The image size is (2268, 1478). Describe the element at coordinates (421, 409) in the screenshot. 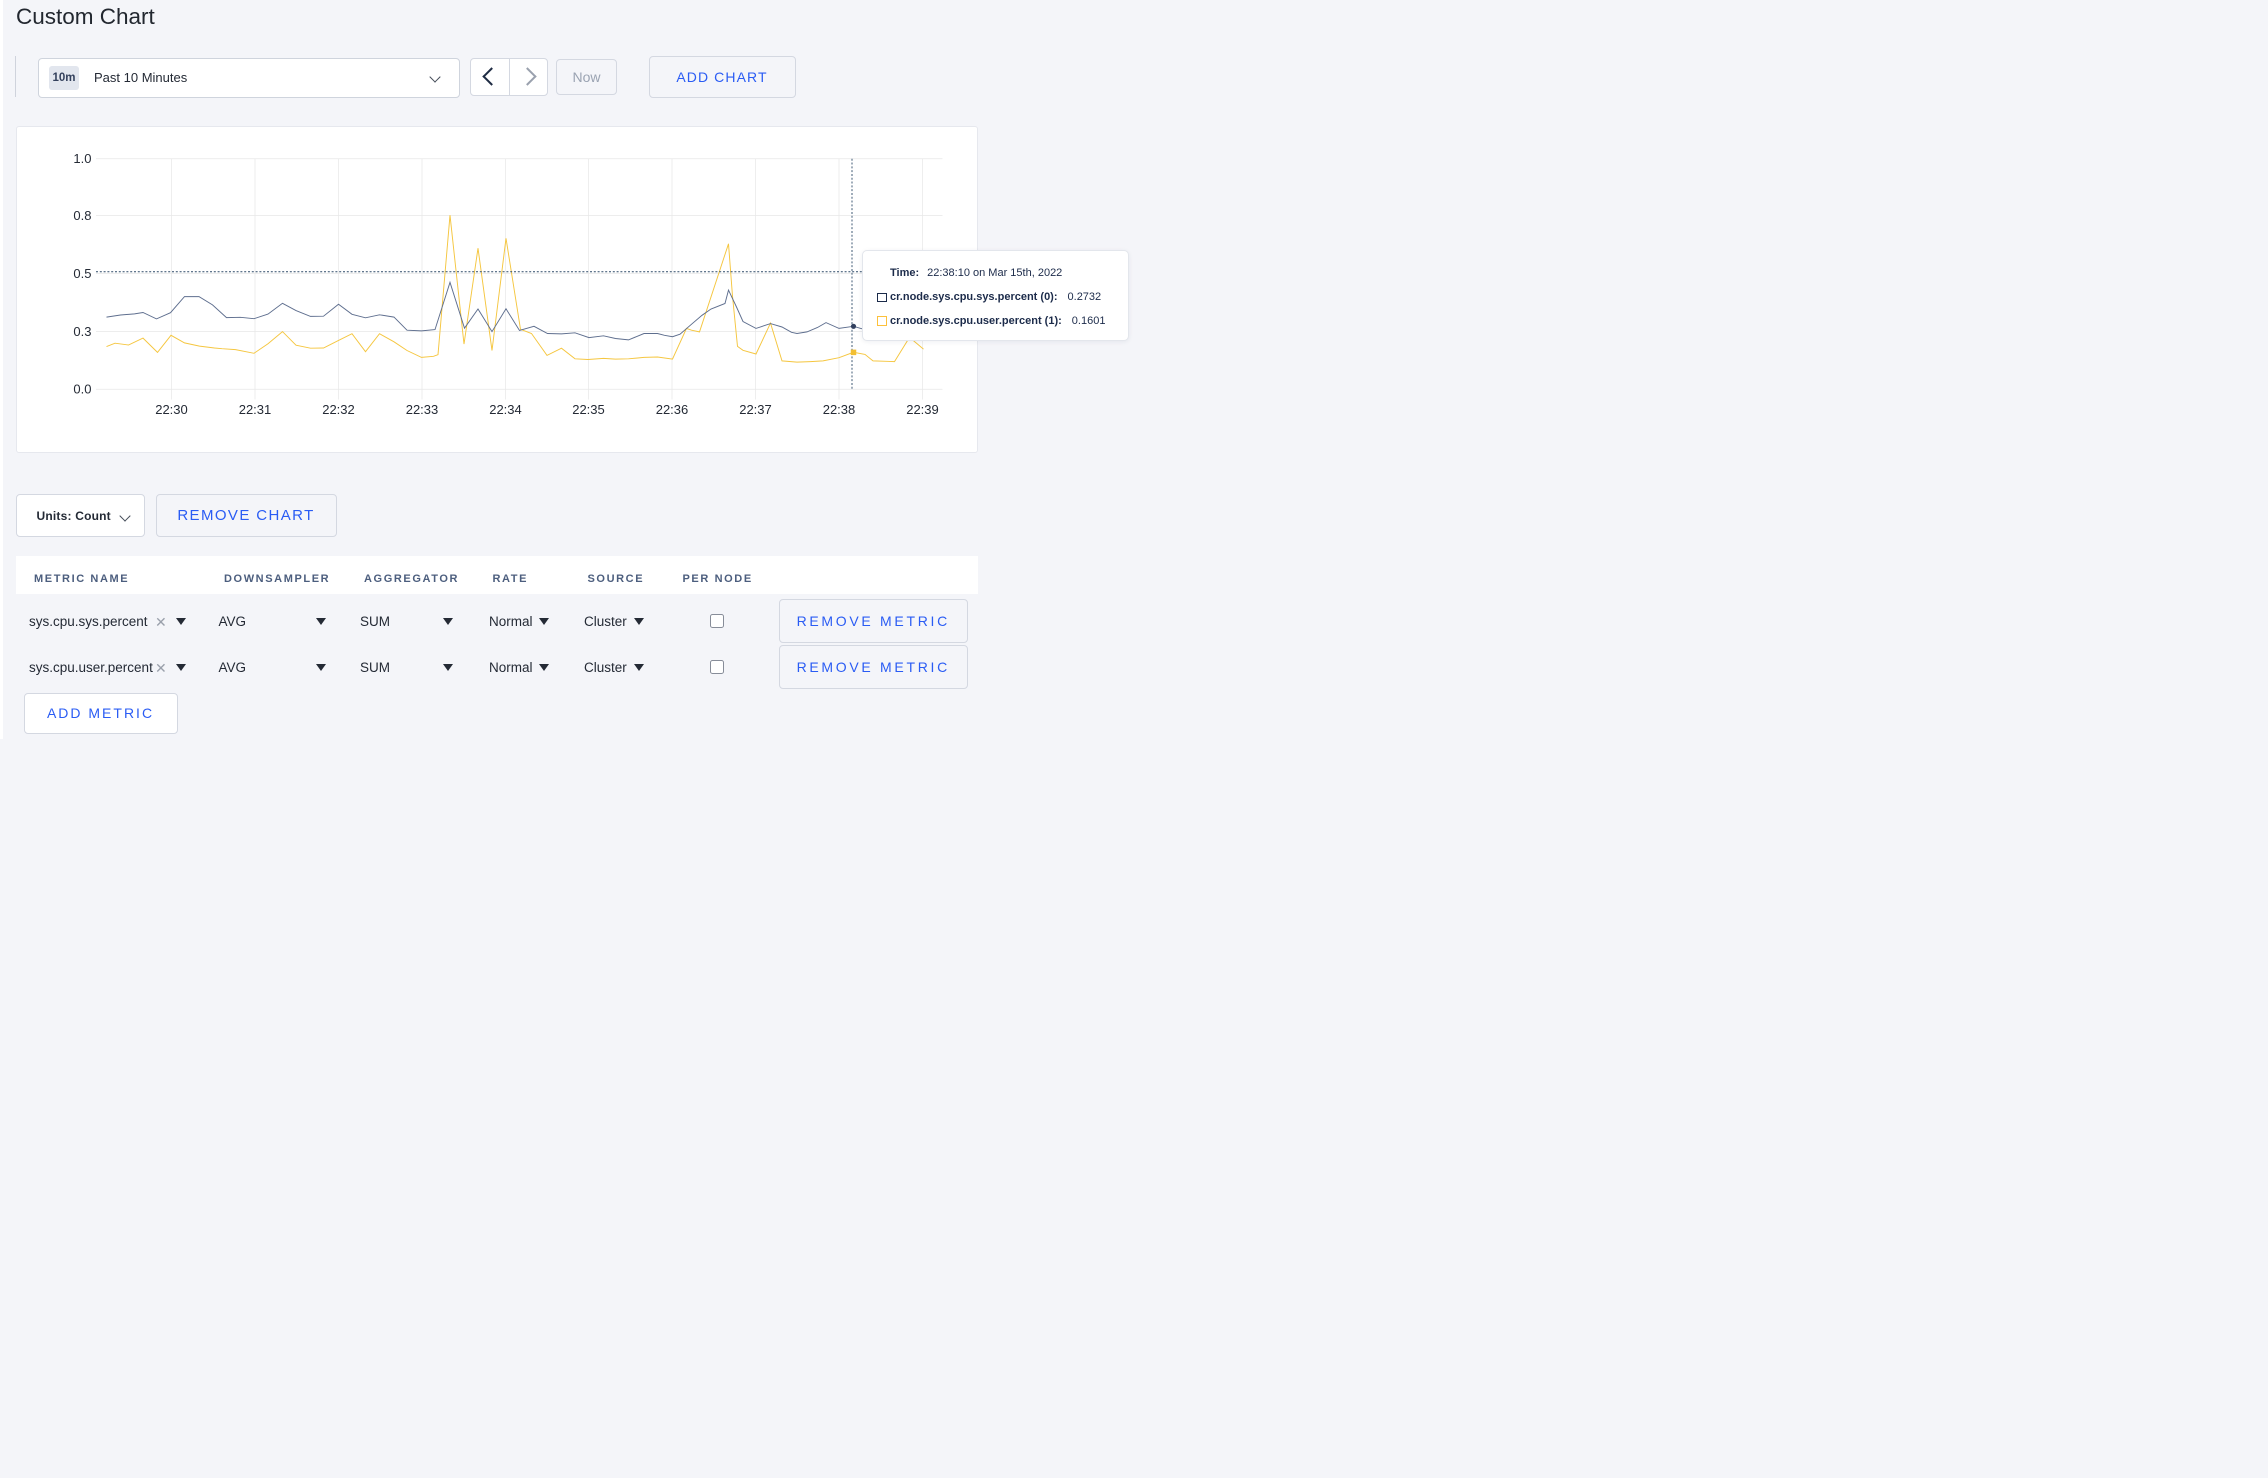

I see `svg-text: 22:33` at that location.